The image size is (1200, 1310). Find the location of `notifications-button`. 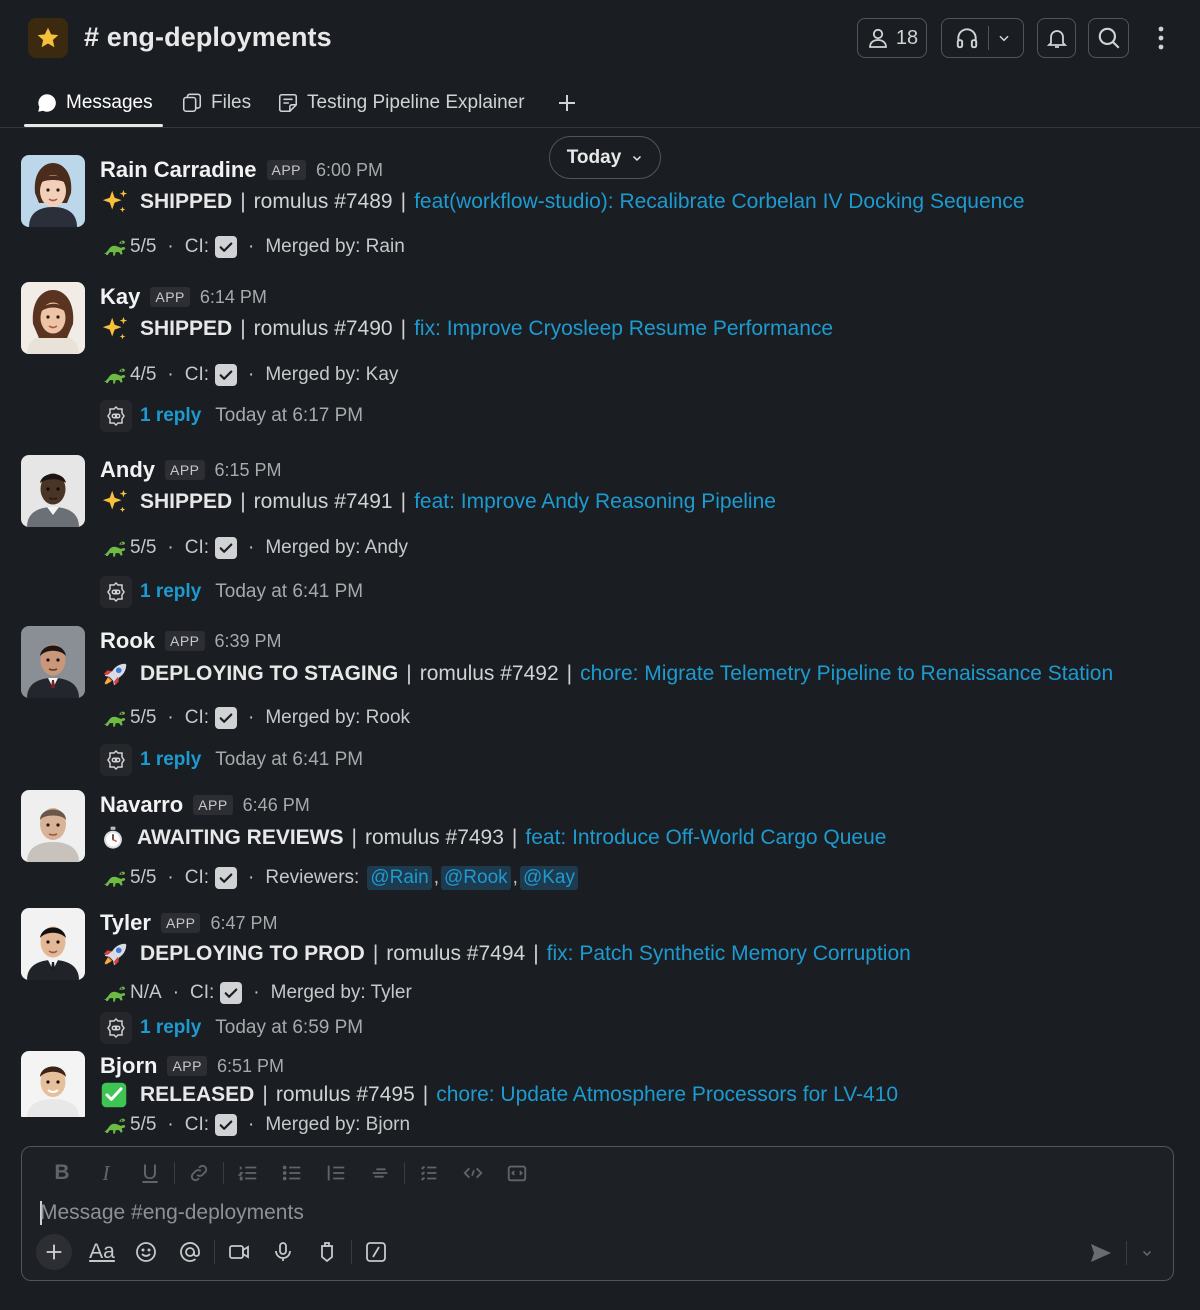

notifications-button is located at coordinates (1056, 38).